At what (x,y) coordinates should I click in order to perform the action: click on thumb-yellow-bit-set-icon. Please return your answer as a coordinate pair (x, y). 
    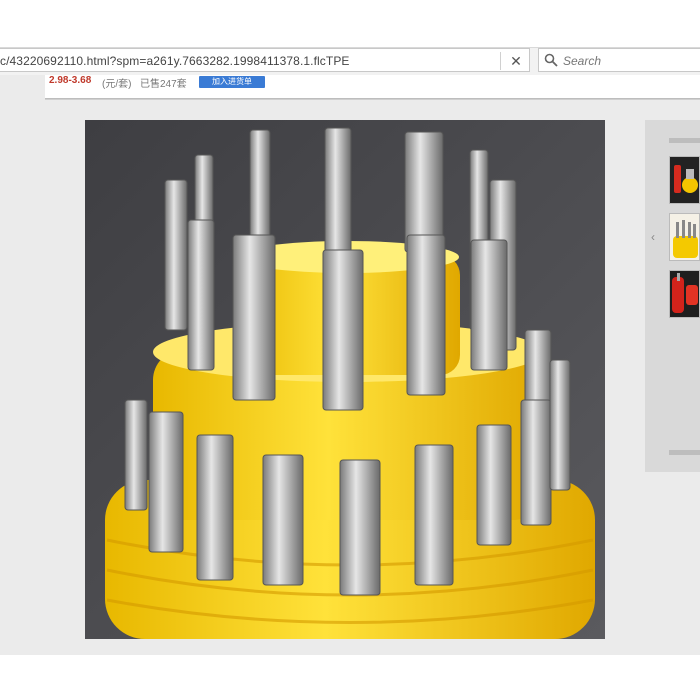
    Looking at the image, I should click on (684, 237).